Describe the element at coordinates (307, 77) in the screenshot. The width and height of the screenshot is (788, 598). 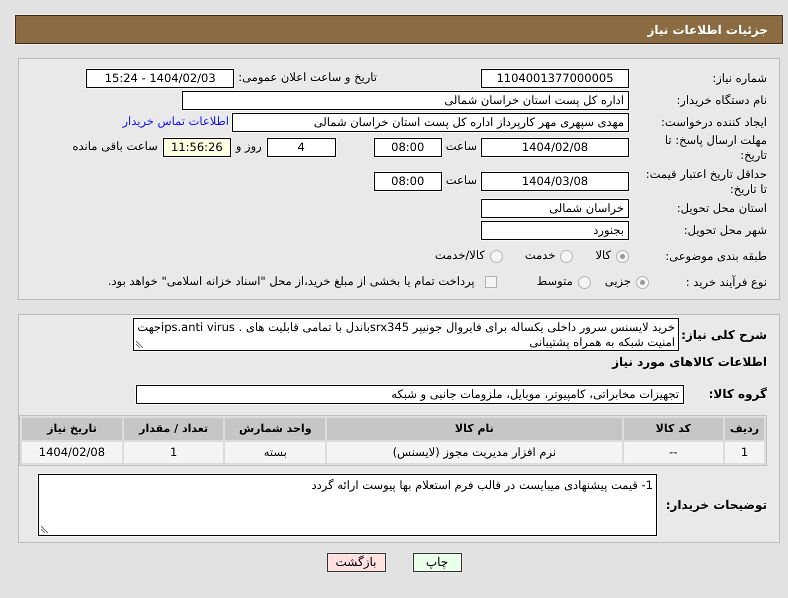
I see `field-label: تاریخ و ساعت اعلان عمومی:` at that location.